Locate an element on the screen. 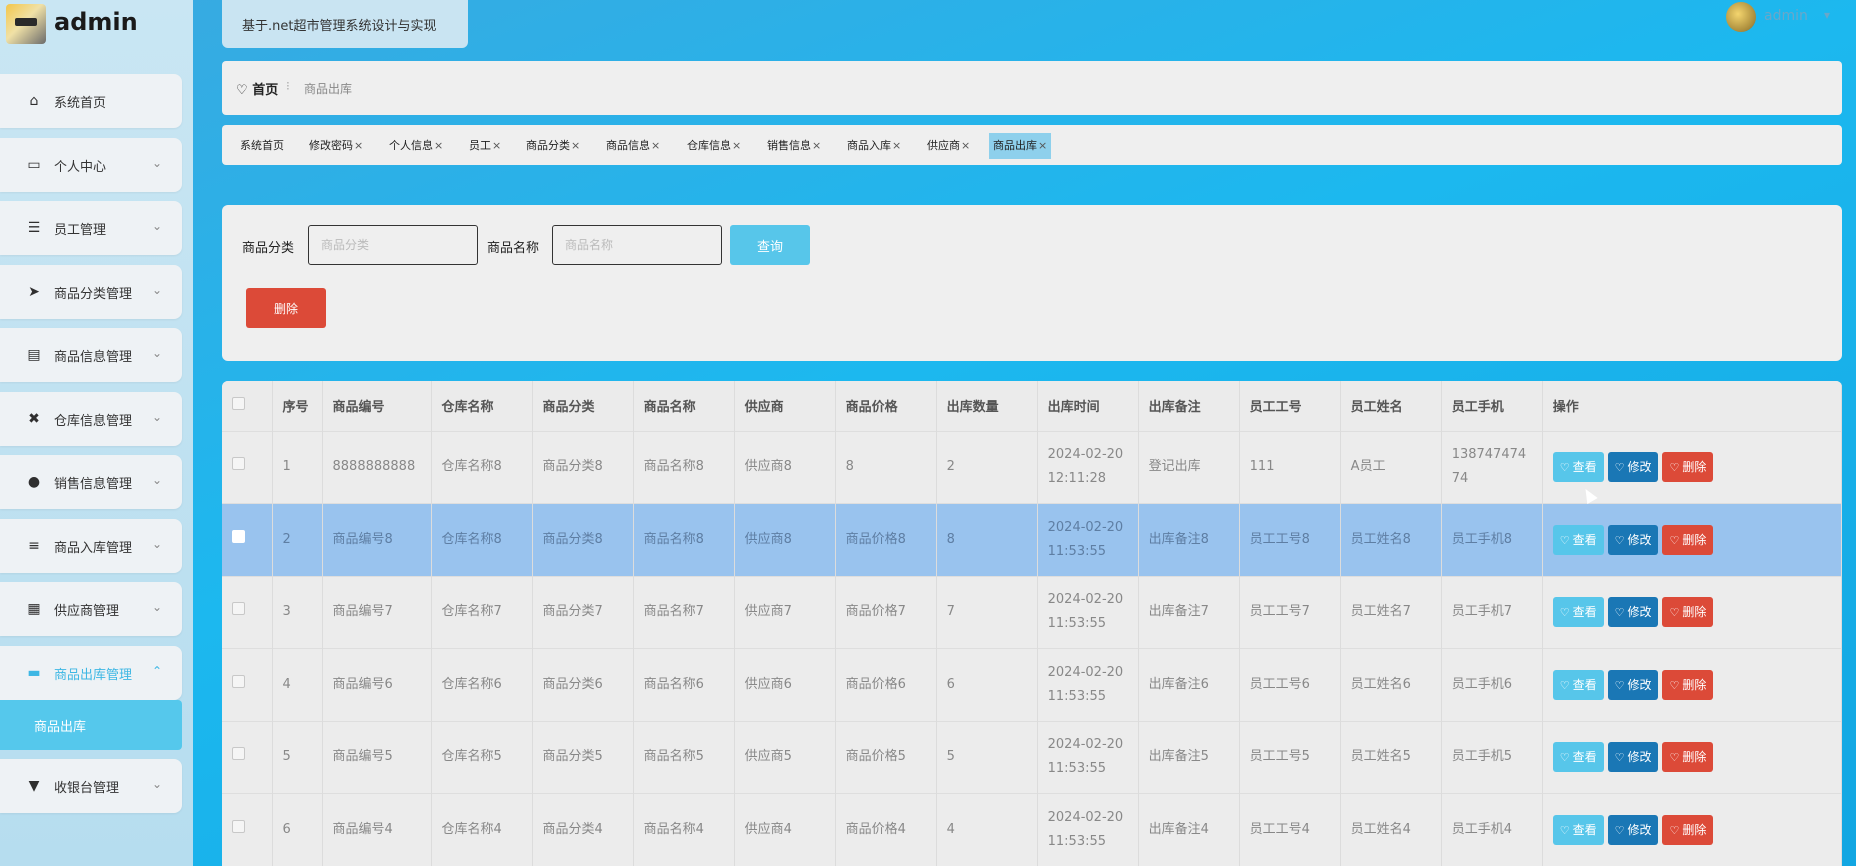 This screenshot has width=1856, height=866. sidebar-item-employees: ☰ 员工管理 ⌄ is located at coordinates (91, 228).